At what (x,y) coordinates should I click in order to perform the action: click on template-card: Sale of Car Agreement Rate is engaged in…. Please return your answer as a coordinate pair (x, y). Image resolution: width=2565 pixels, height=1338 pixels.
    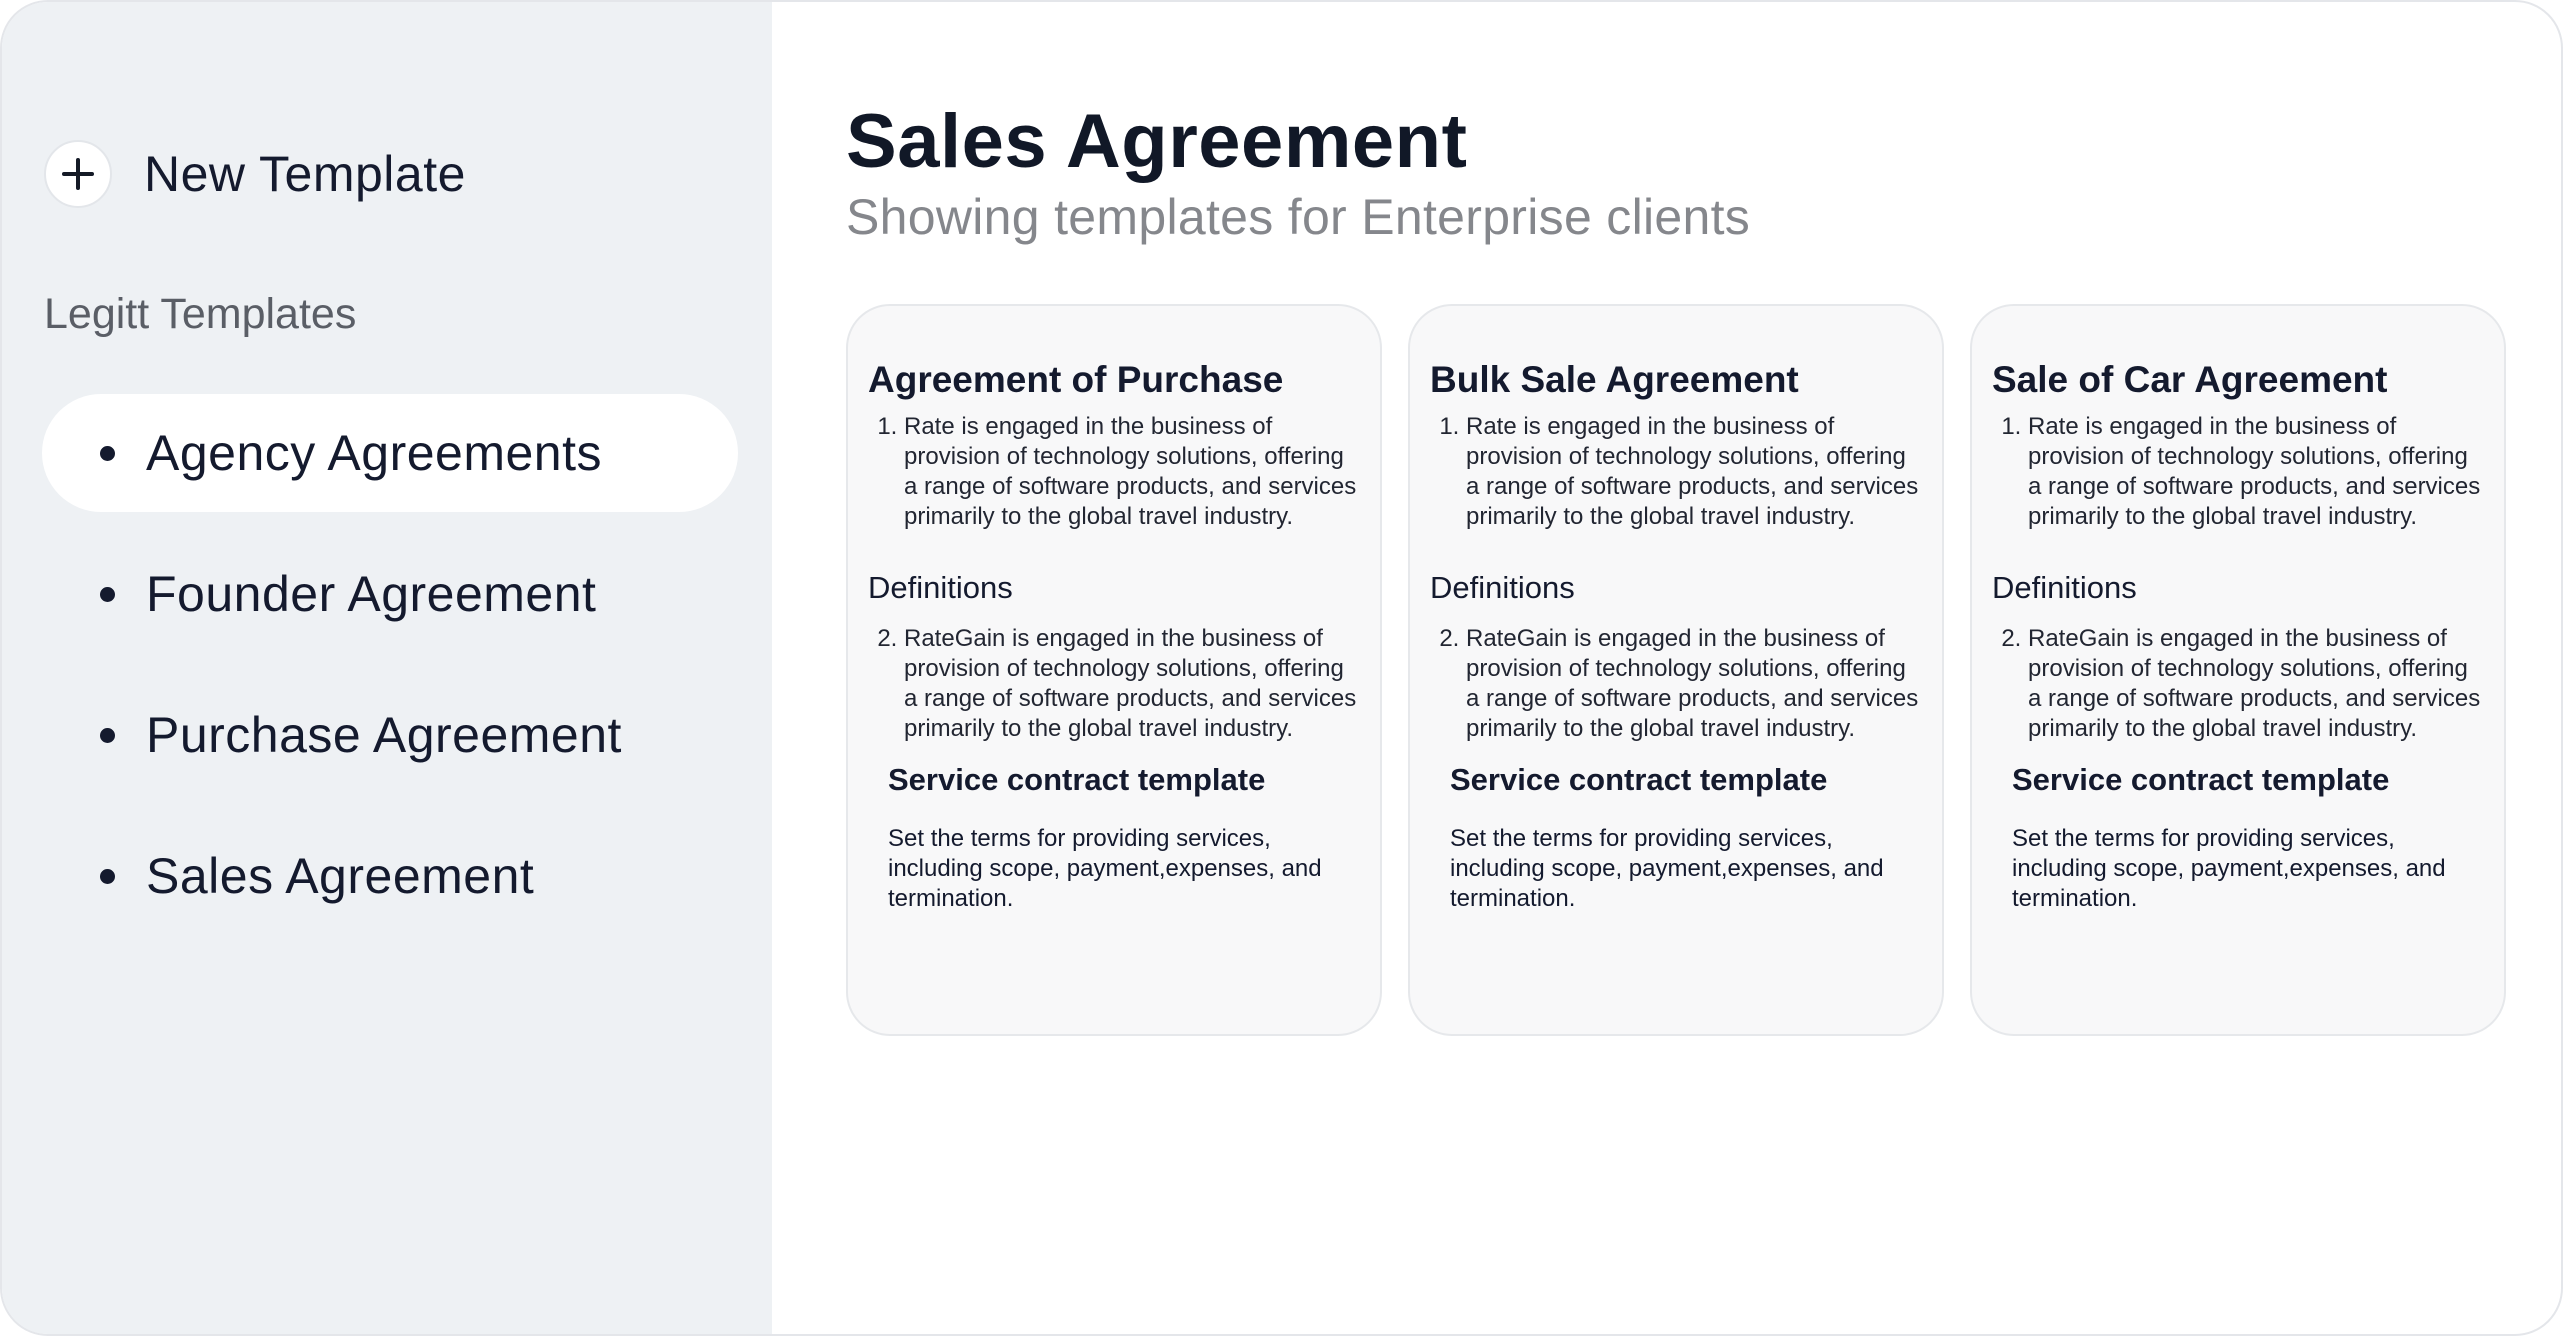
    Looking at the image, I should click on (2238, 670).